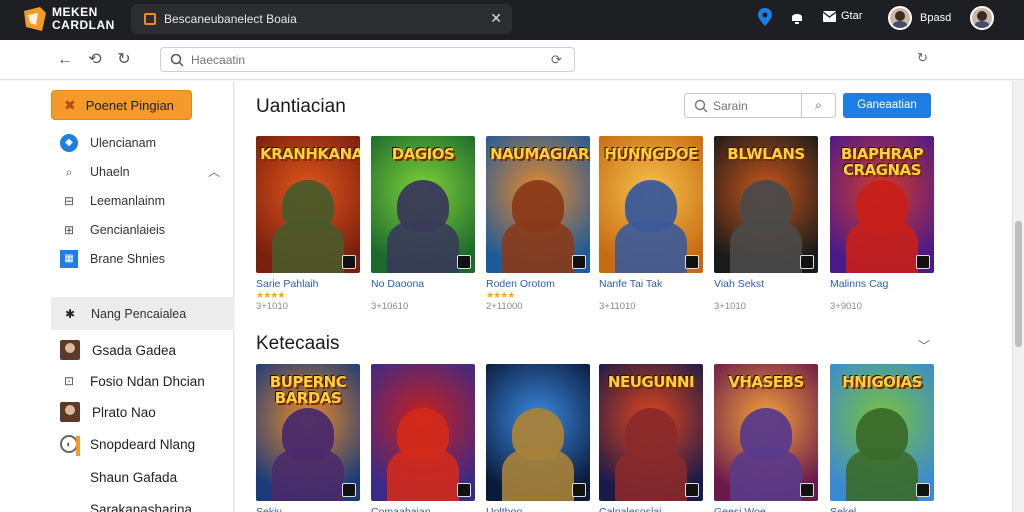  Describe the element at coordinates (142, 313) in the screenshot. I see `friends-group-header: ✱ Nang Pencaialea` at that location.